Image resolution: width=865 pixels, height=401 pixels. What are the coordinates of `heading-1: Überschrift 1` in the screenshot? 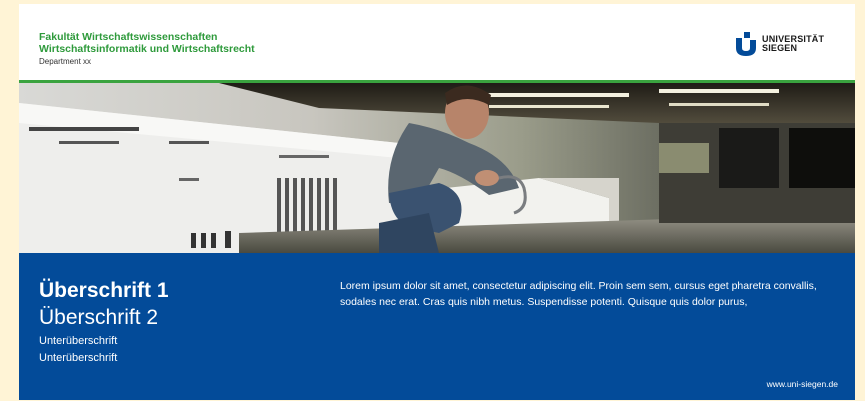 It's located at (104, 290).